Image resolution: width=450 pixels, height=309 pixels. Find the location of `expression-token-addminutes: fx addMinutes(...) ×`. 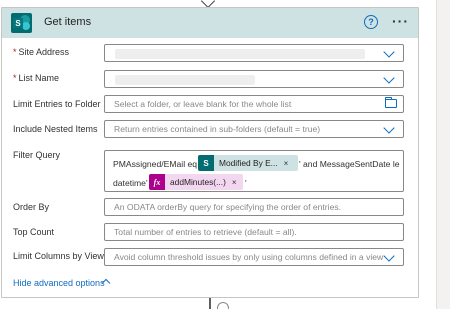

expression-token-addminutes: fx addMinutes(...) × is located at coordinates (196, 182).